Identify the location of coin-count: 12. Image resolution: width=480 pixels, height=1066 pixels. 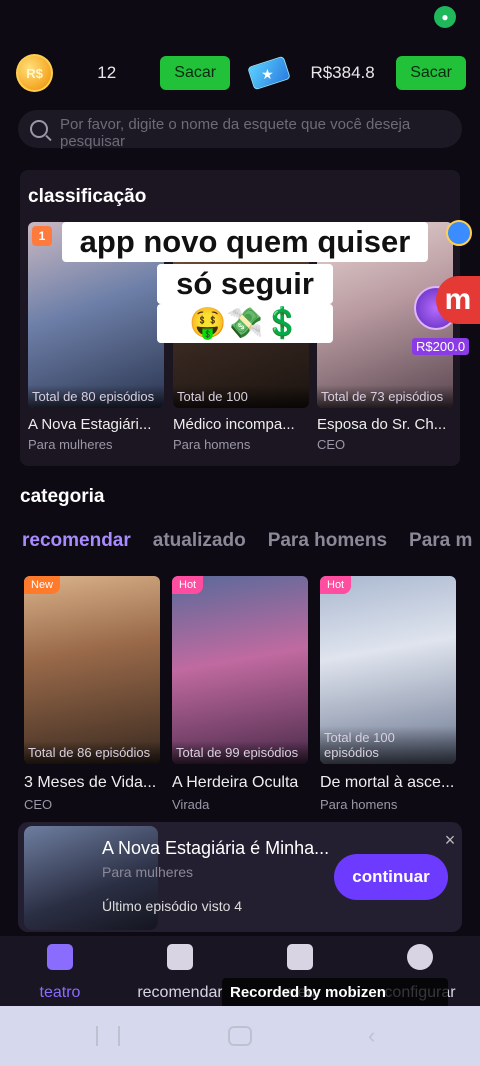
(107, 72).